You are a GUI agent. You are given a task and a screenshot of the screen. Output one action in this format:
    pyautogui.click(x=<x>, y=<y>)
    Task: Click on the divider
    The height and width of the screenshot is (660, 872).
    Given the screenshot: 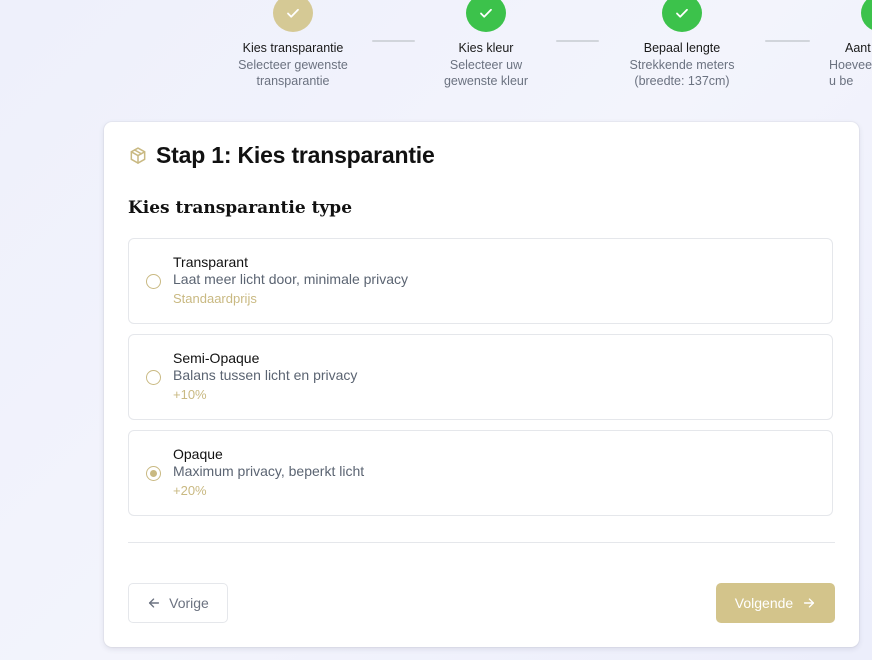 What is the action you would take?
    pyautogui.click(x=481, y=542)
    